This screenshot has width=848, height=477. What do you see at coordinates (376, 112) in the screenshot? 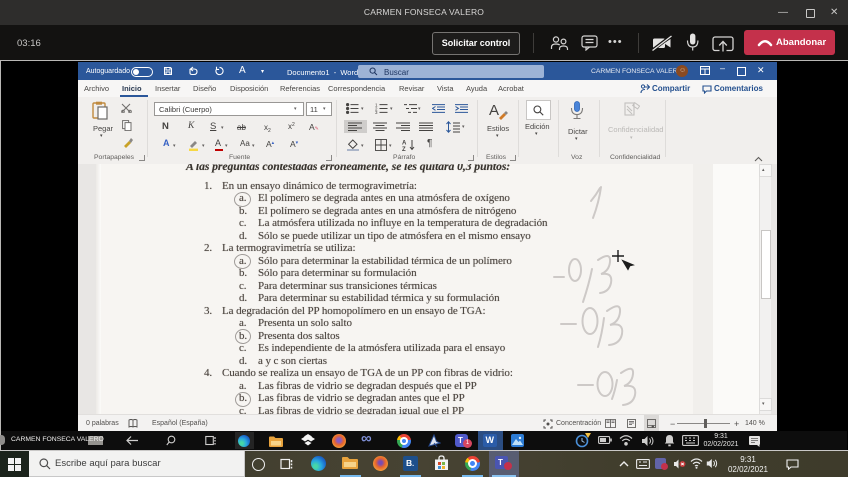
I see `svg-text: 3` at bounding box center [376, 112].